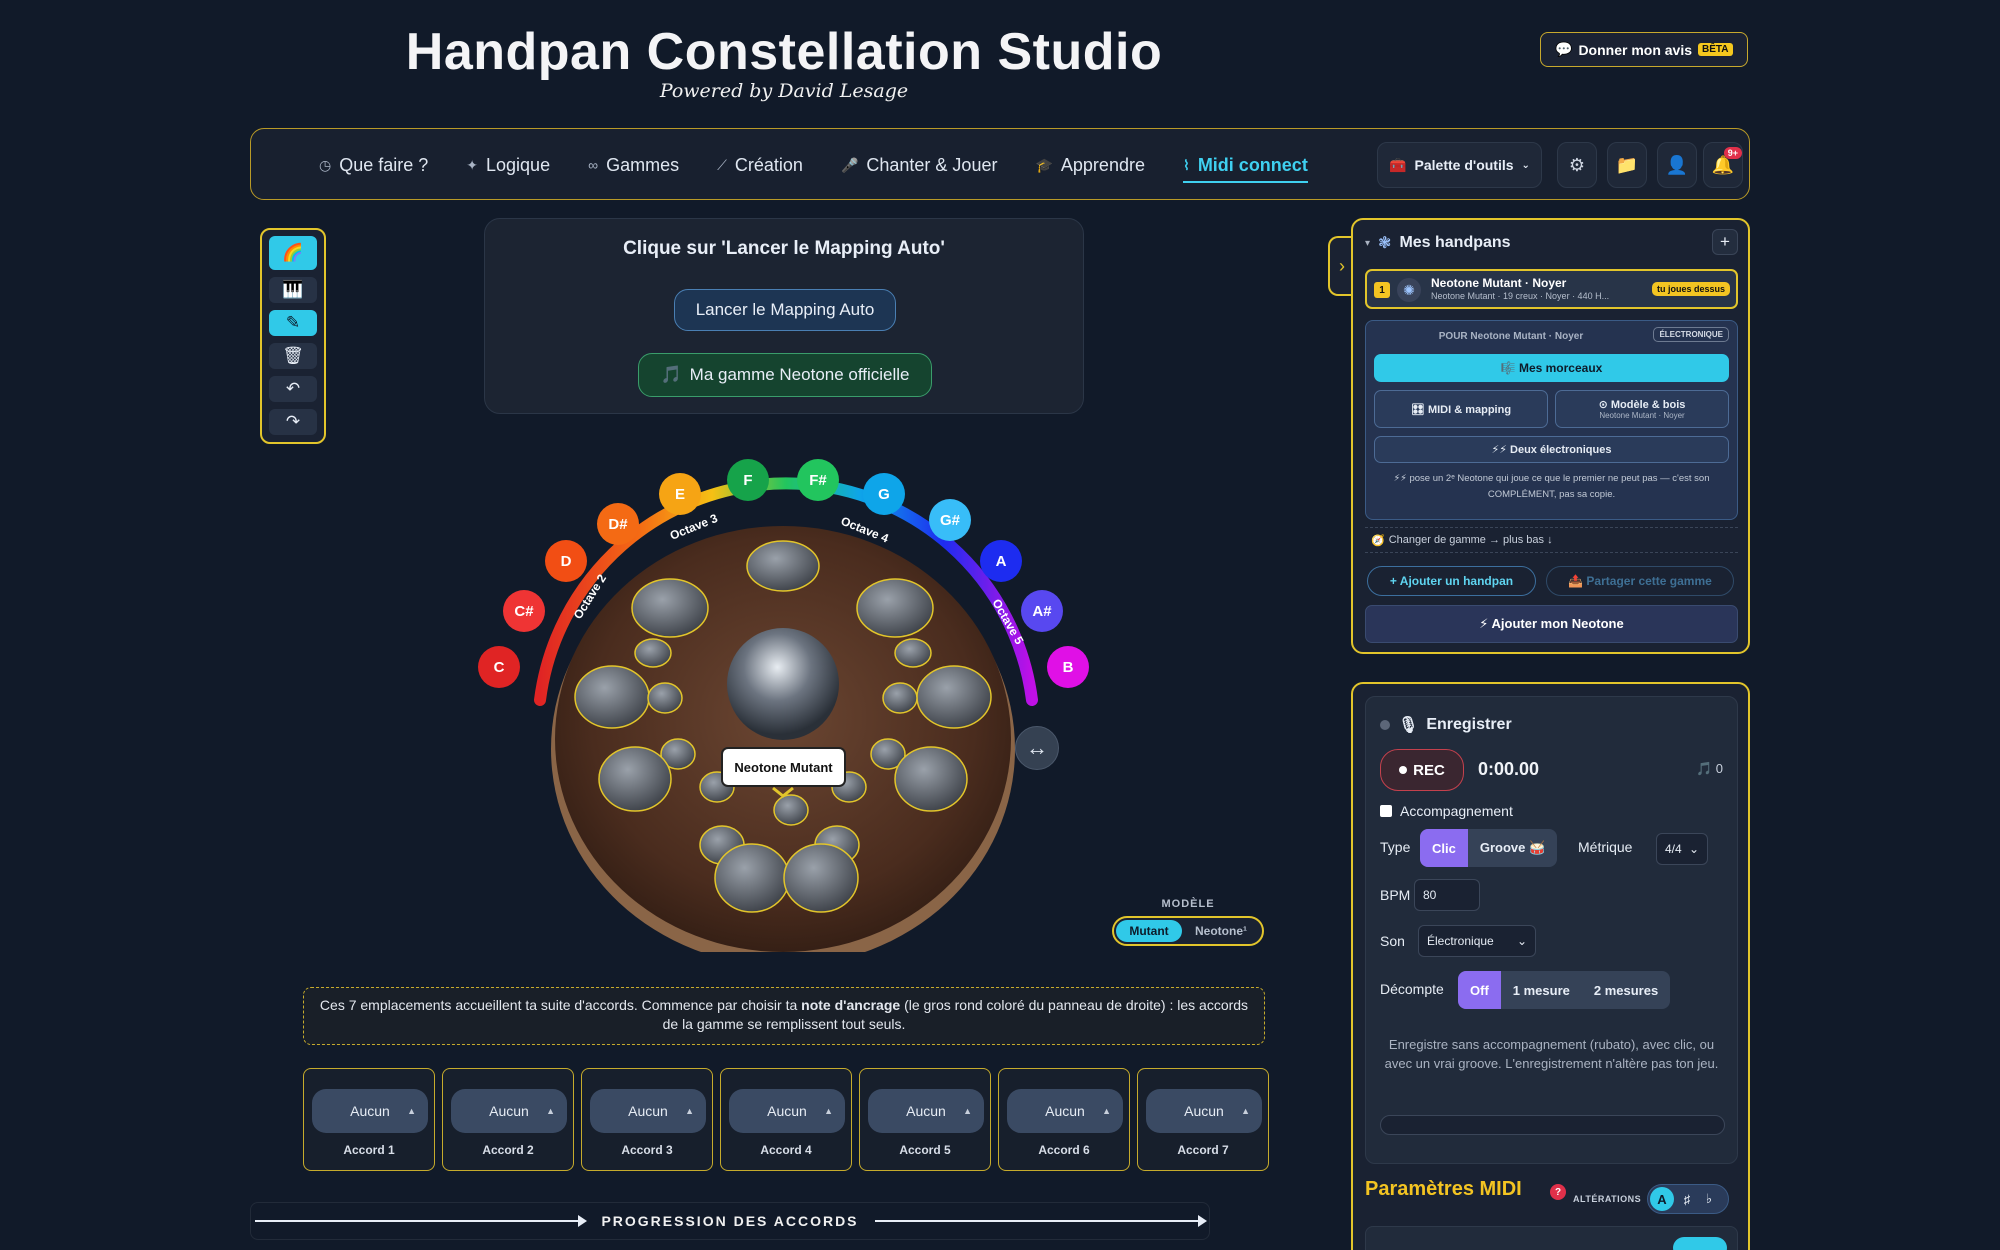 This screenshot has width=2000, height=1250. What do you see at coordinates (1477, 941) in the screenshot?
I see `sound-select: Électronique ⌄` at bounding box center [1477, 941].